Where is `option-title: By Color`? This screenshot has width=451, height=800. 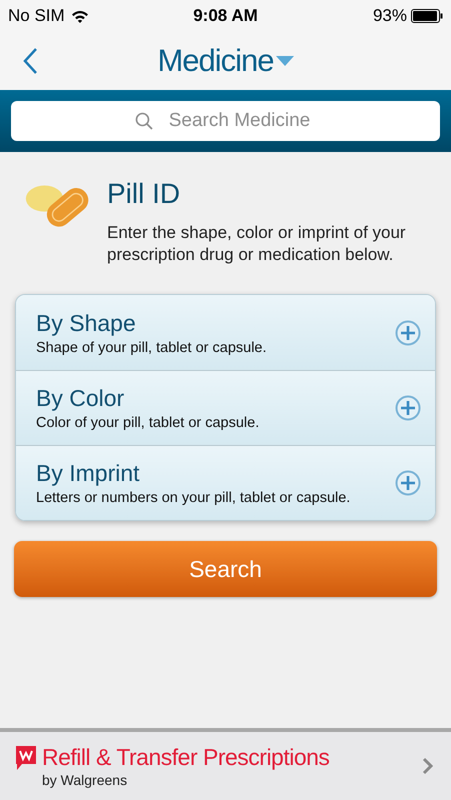
option-title: By Color is located at coordinates (81, 398).